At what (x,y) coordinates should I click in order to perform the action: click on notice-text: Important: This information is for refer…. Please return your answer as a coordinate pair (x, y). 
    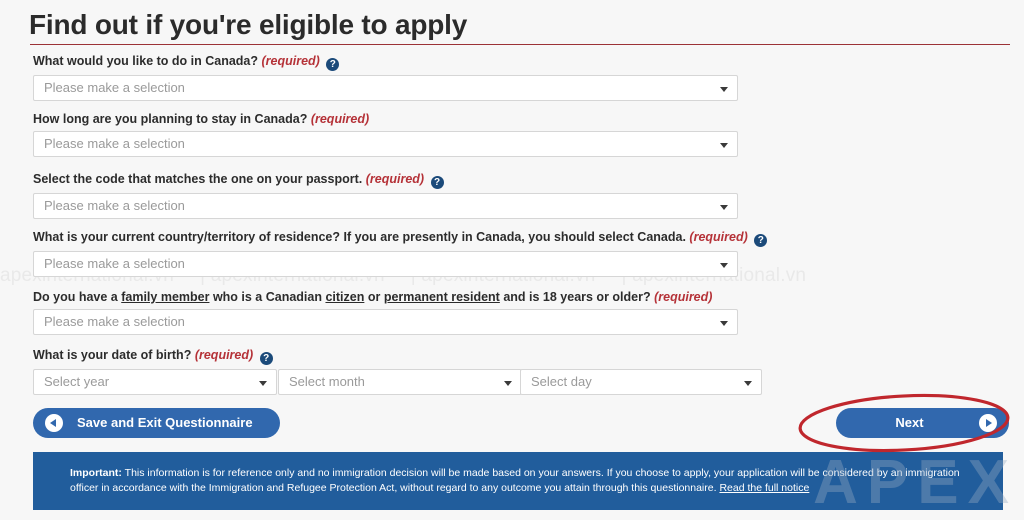
    Looking at the image, I should click on (526, 481).